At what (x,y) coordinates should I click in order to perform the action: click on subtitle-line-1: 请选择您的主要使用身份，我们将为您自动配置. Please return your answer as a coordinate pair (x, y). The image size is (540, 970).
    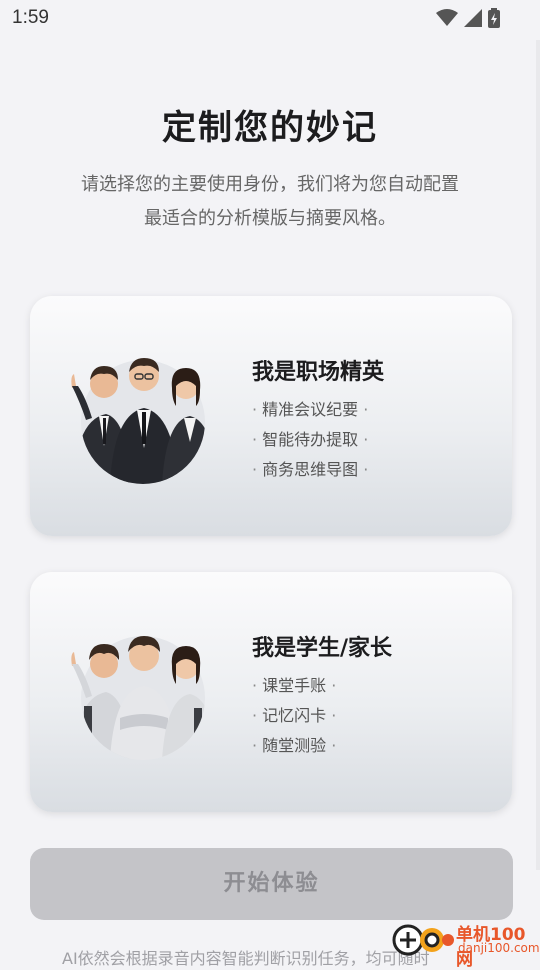
    Looking at the image, I should click on (270, 184).